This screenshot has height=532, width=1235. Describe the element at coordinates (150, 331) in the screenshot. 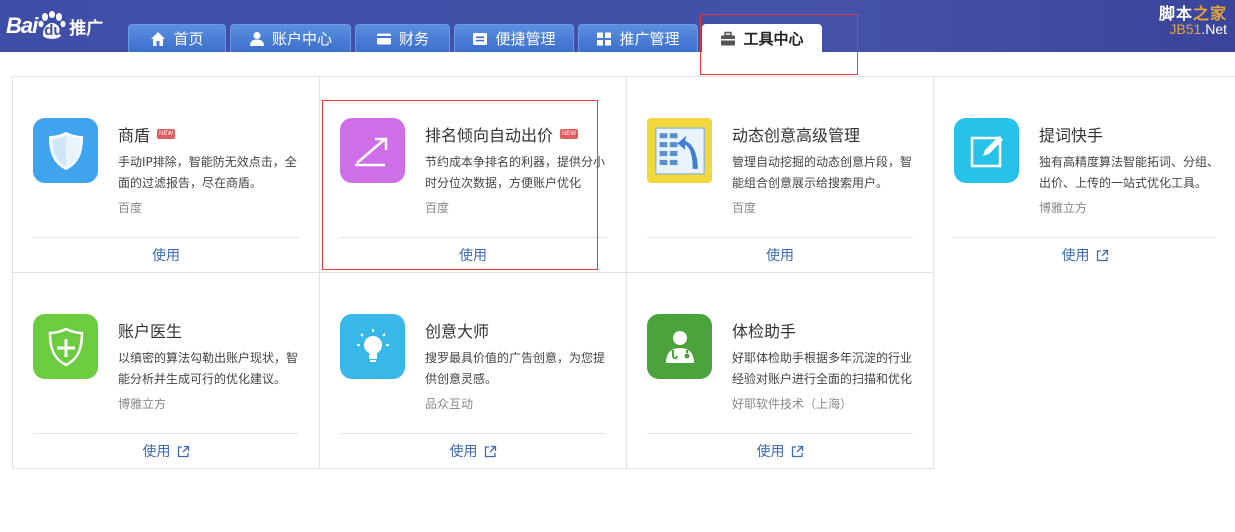

I see `tool-title: 账户医生` at that location.